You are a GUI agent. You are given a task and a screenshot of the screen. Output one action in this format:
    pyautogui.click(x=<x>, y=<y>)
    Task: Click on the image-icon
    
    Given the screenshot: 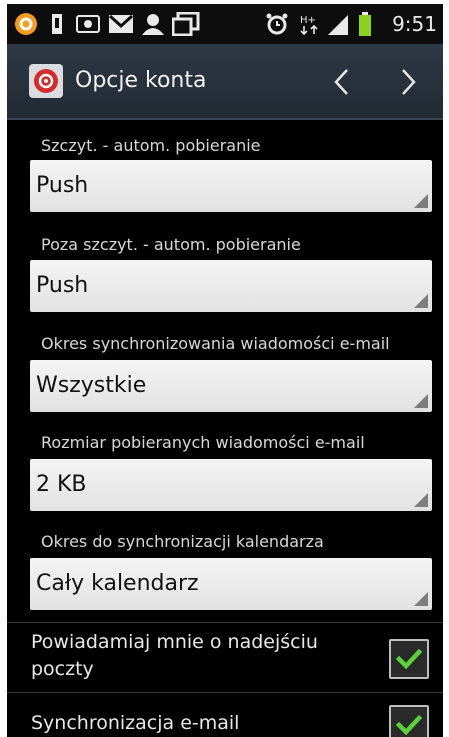 What is the action you would take?
    pyautogui.click(x=88, y=24)
    